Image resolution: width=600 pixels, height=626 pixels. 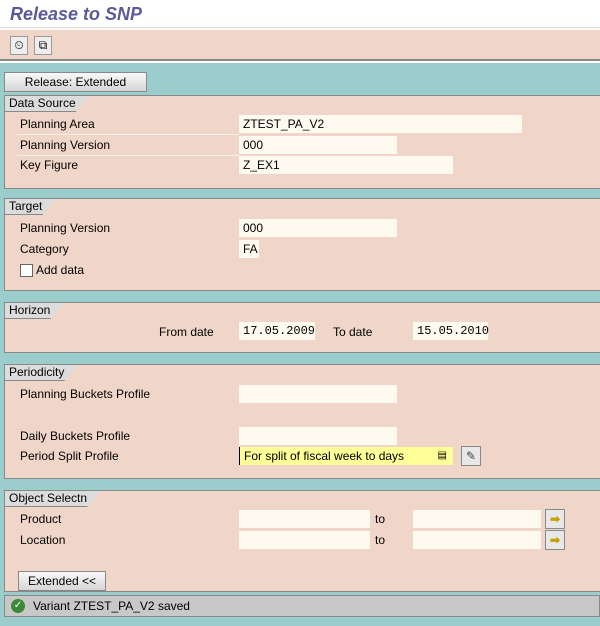 What do you see at coordinates (62, 581) in the screenshot?
I see `extended-collapse-button: Extended <<` at bounding box center [62, 581].